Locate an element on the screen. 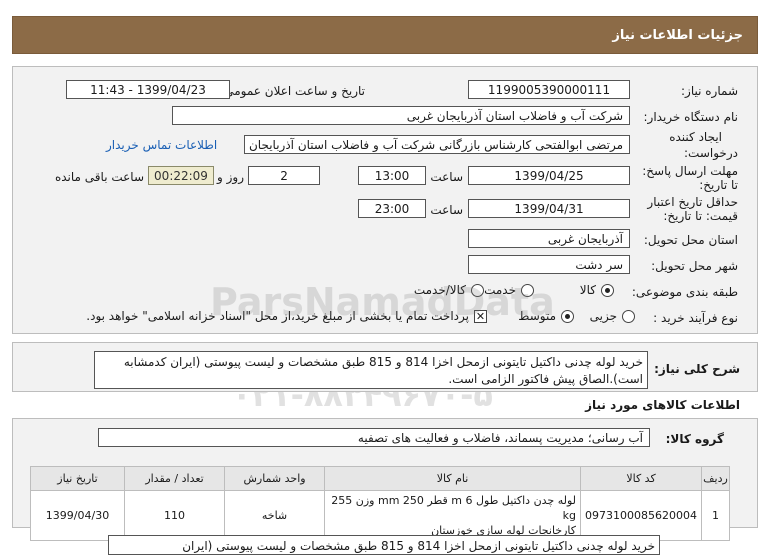 This screenshot has width=770, height=555. category-option-both: کالا/خدمت is located at coordinates (449, 290).